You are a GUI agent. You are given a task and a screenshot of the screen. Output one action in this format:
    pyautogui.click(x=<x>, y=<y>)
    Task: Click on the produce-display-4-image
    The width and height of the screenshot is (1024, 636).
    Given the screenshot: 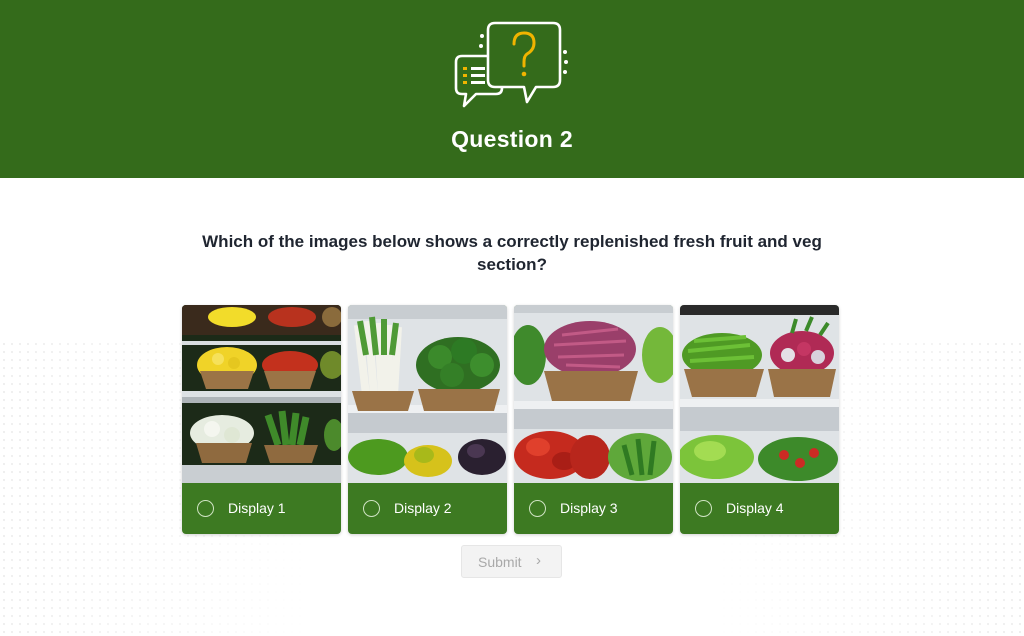 What is the action you would take?
    pyautogui.click(x=759, y=394)
    